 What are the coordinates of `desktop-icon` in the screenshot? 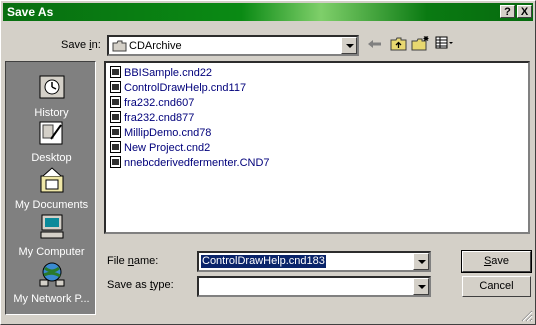 It's located at (50, 133).